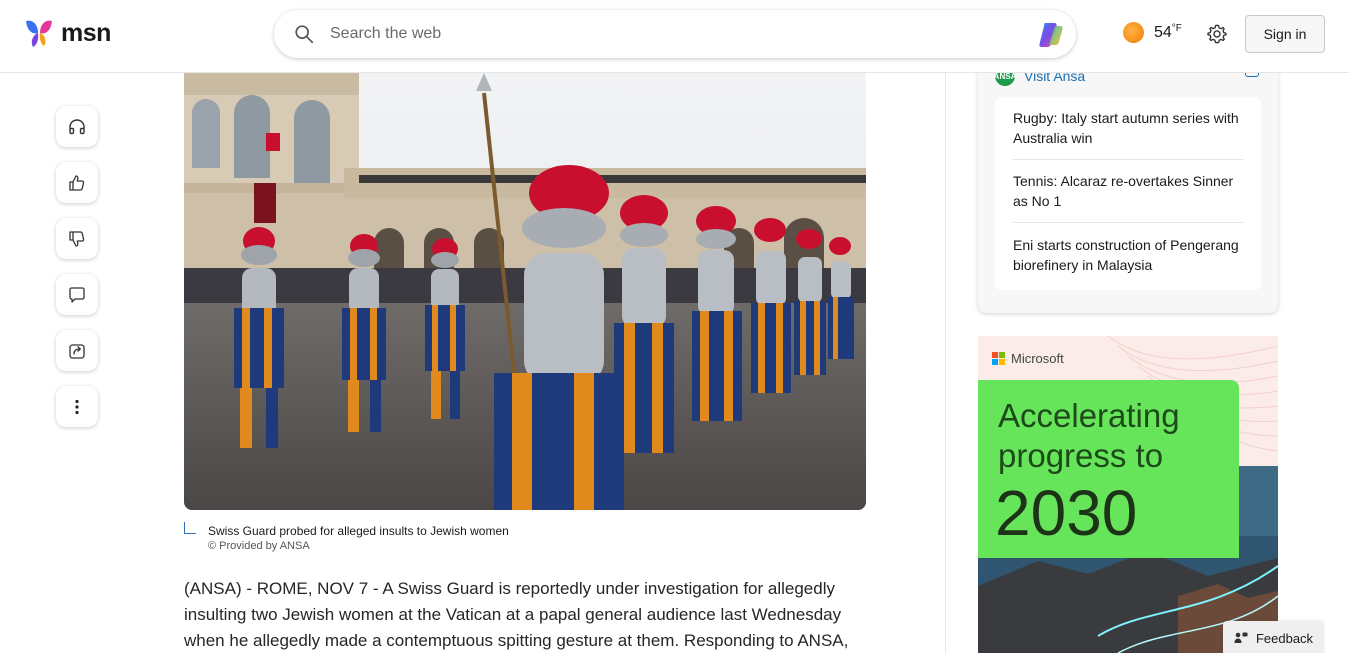  Describe the element at coordinates (1217, 34) in the screenshot. I see `gear-icon` at that location.